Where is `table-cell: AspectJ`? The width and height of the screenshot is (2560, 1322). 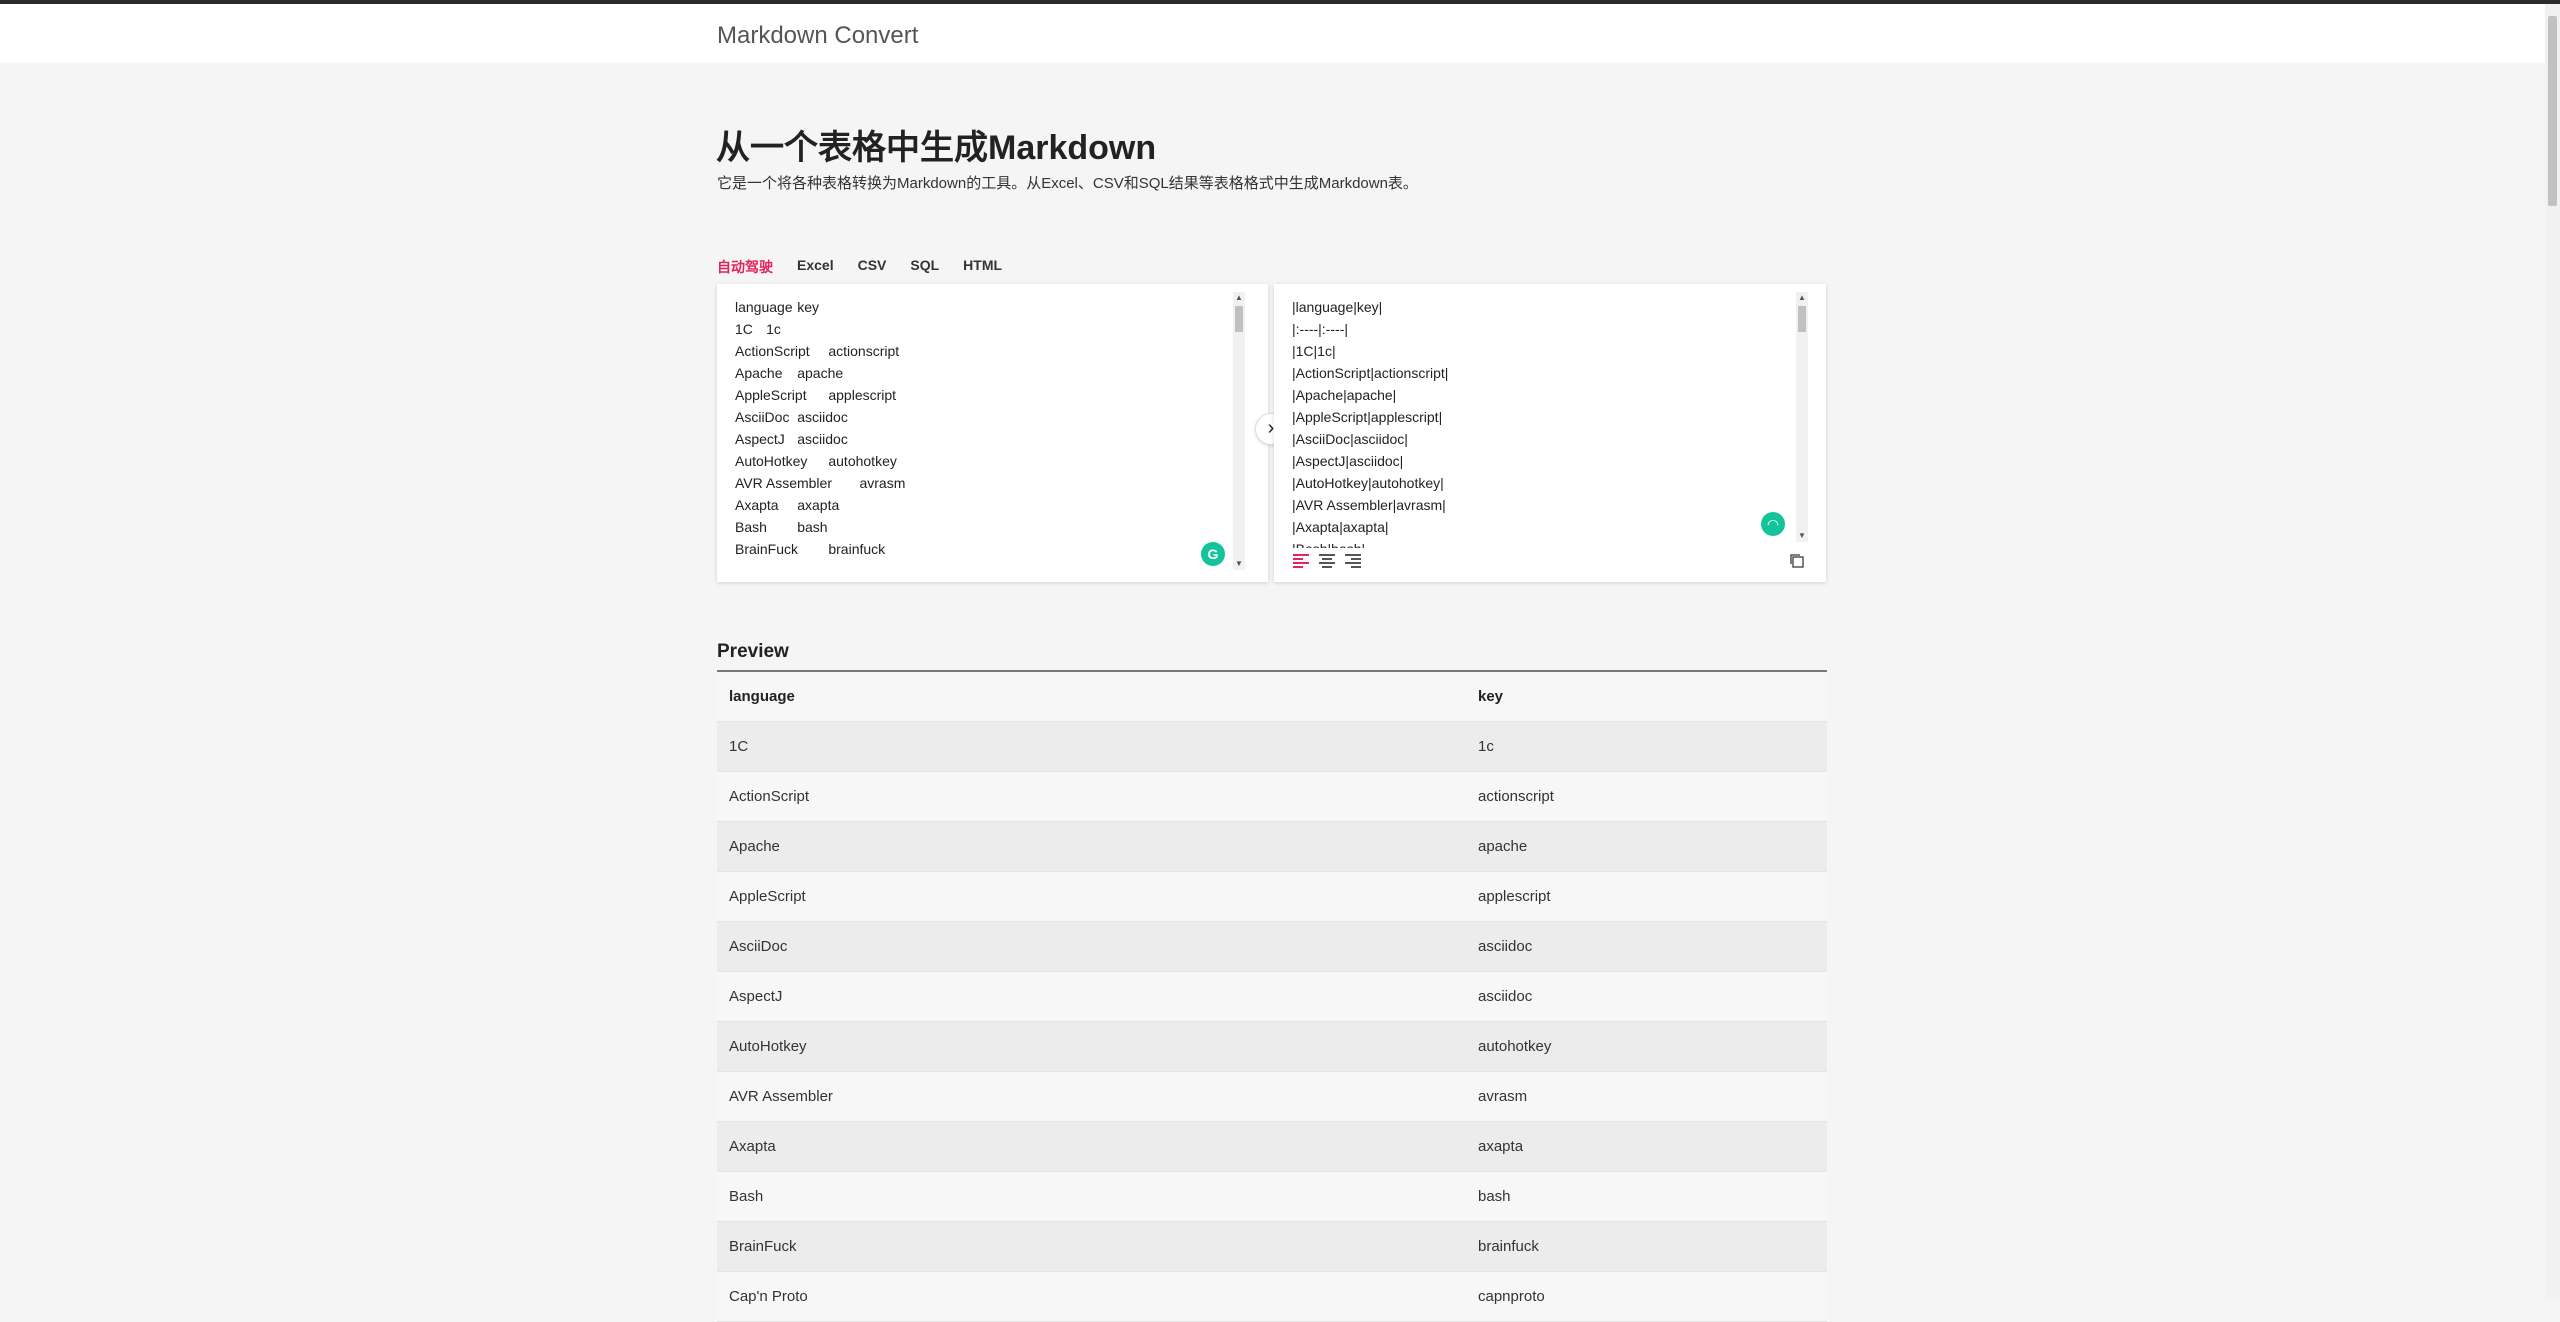 table-cell: AspectJ is located at coordinates (1091, 996).